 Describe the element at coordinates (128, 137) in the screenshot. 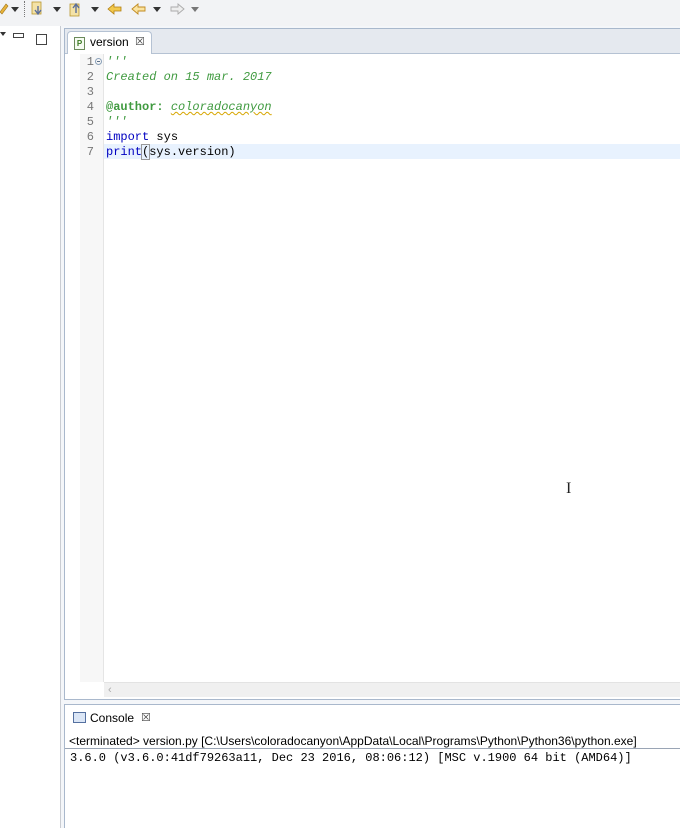

I see `import-keyword: import` at that location.